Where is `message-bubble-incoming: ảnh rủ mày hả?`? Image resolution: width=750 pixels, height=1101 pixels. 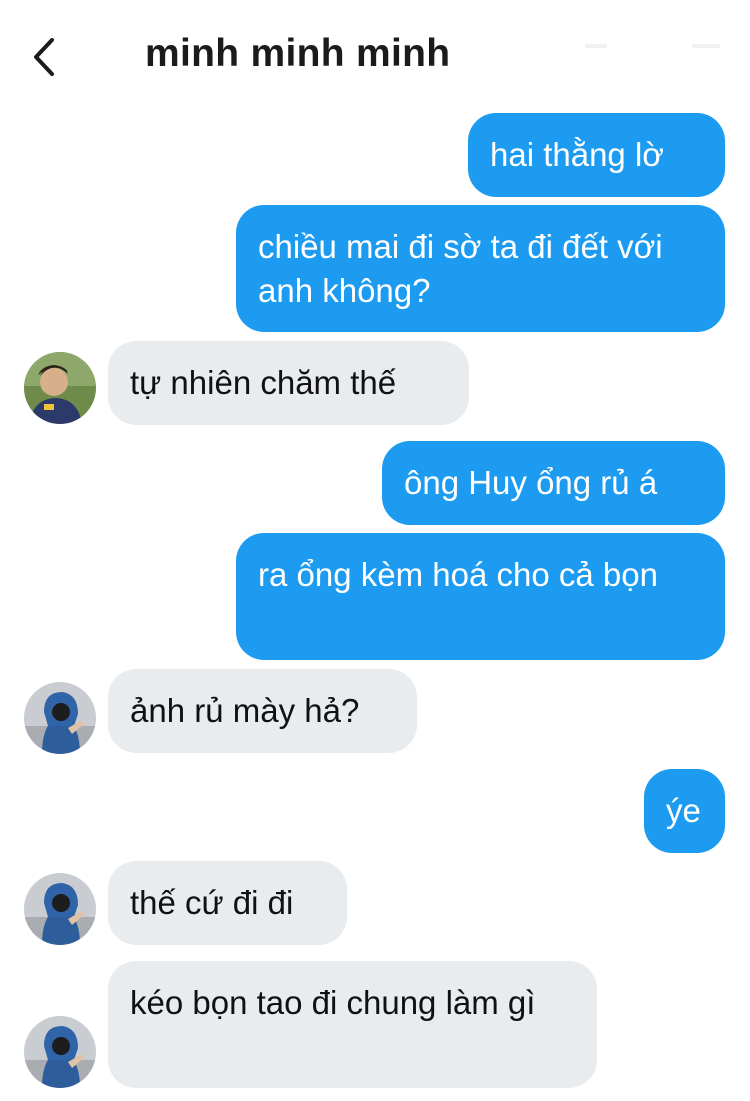 message-bubble-incoming: ảnh rủ mày hả? is located at coordinates (262, 711).